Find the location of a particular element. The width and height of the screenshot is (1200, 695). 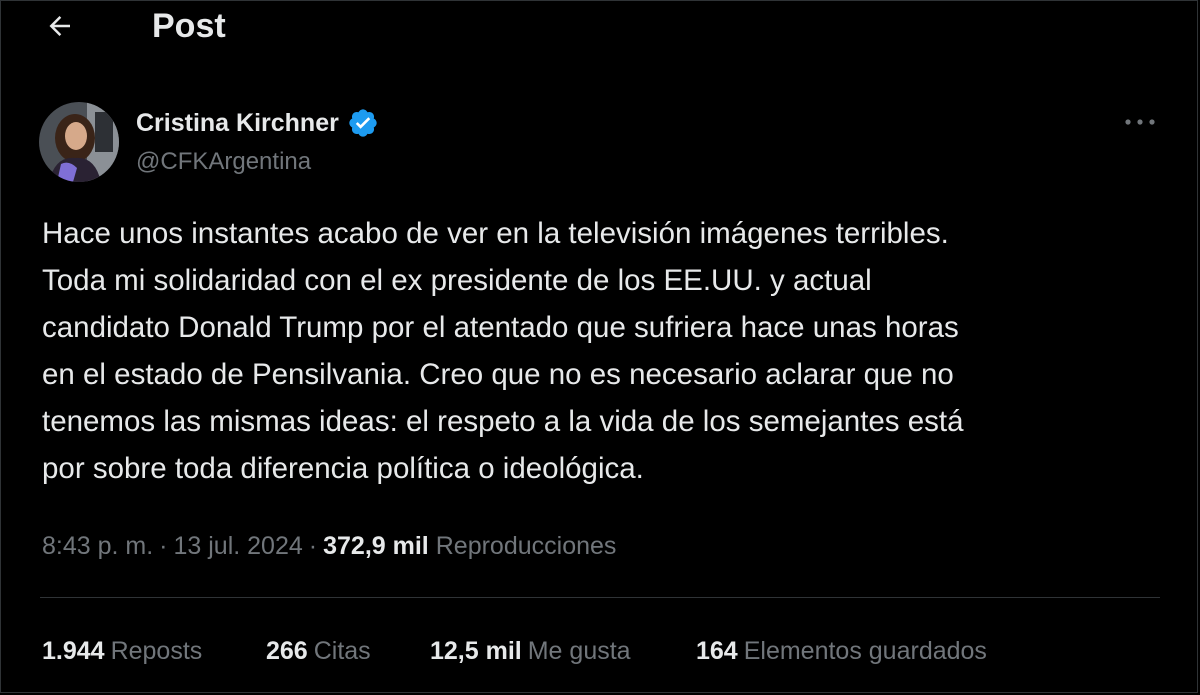

bookmarks-stat: 164 Elementos guardados is located at coordinates (841, 651).